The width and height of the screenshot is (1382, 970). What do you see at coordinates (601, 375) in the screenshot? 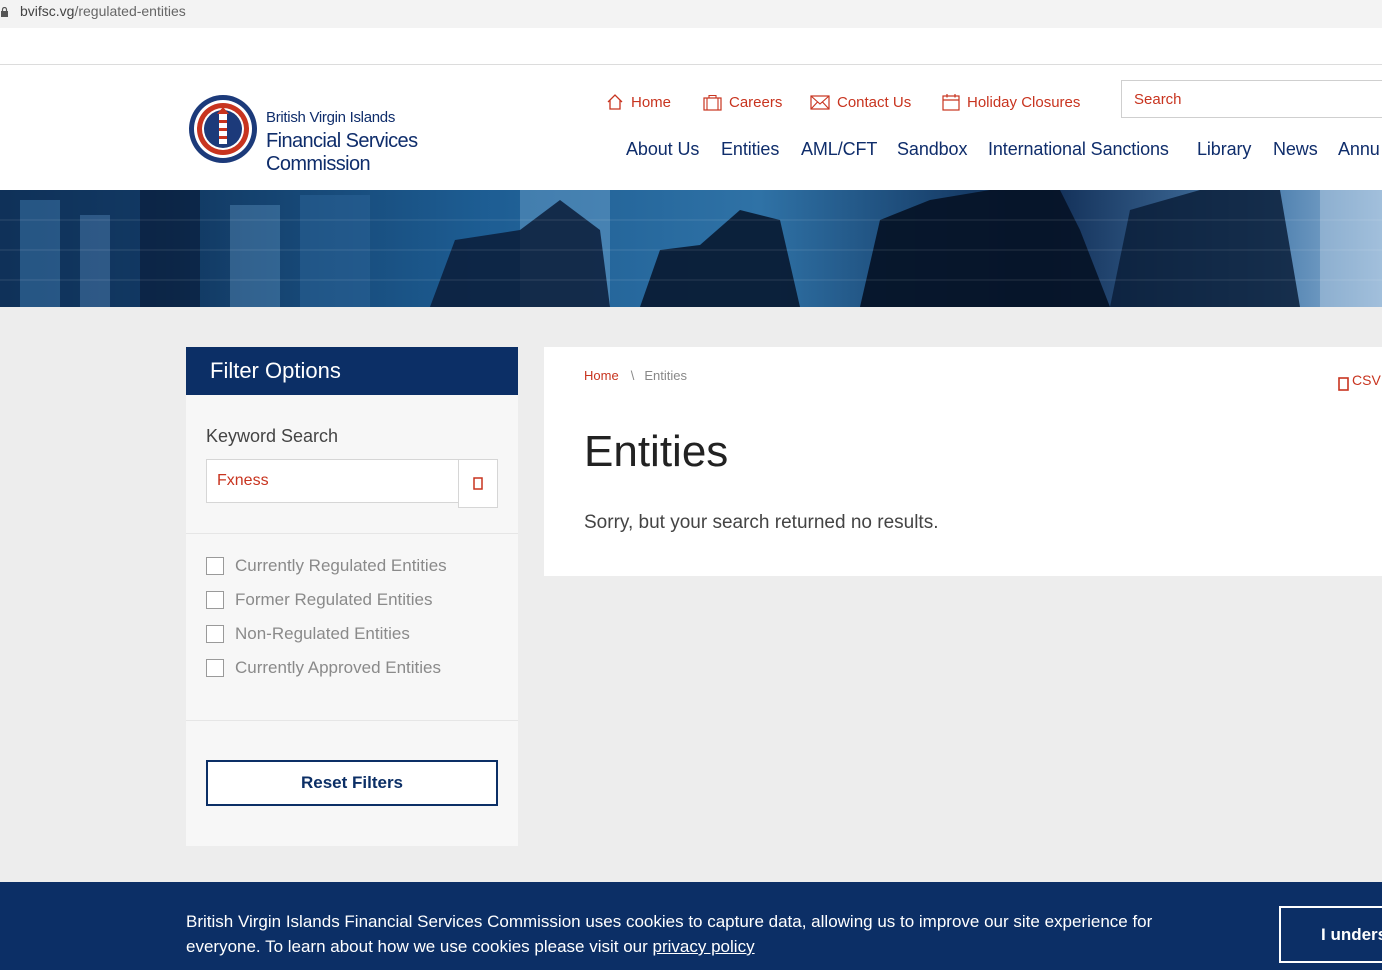
I see `breadcrumb-home-link: Home` at bounding box center [601, 375].